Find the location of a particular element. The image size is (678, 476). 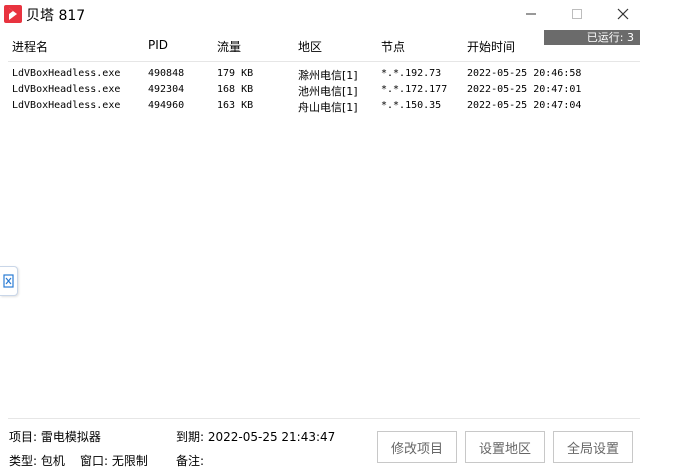

side-widget-icon is located at coordinates (8, 281).